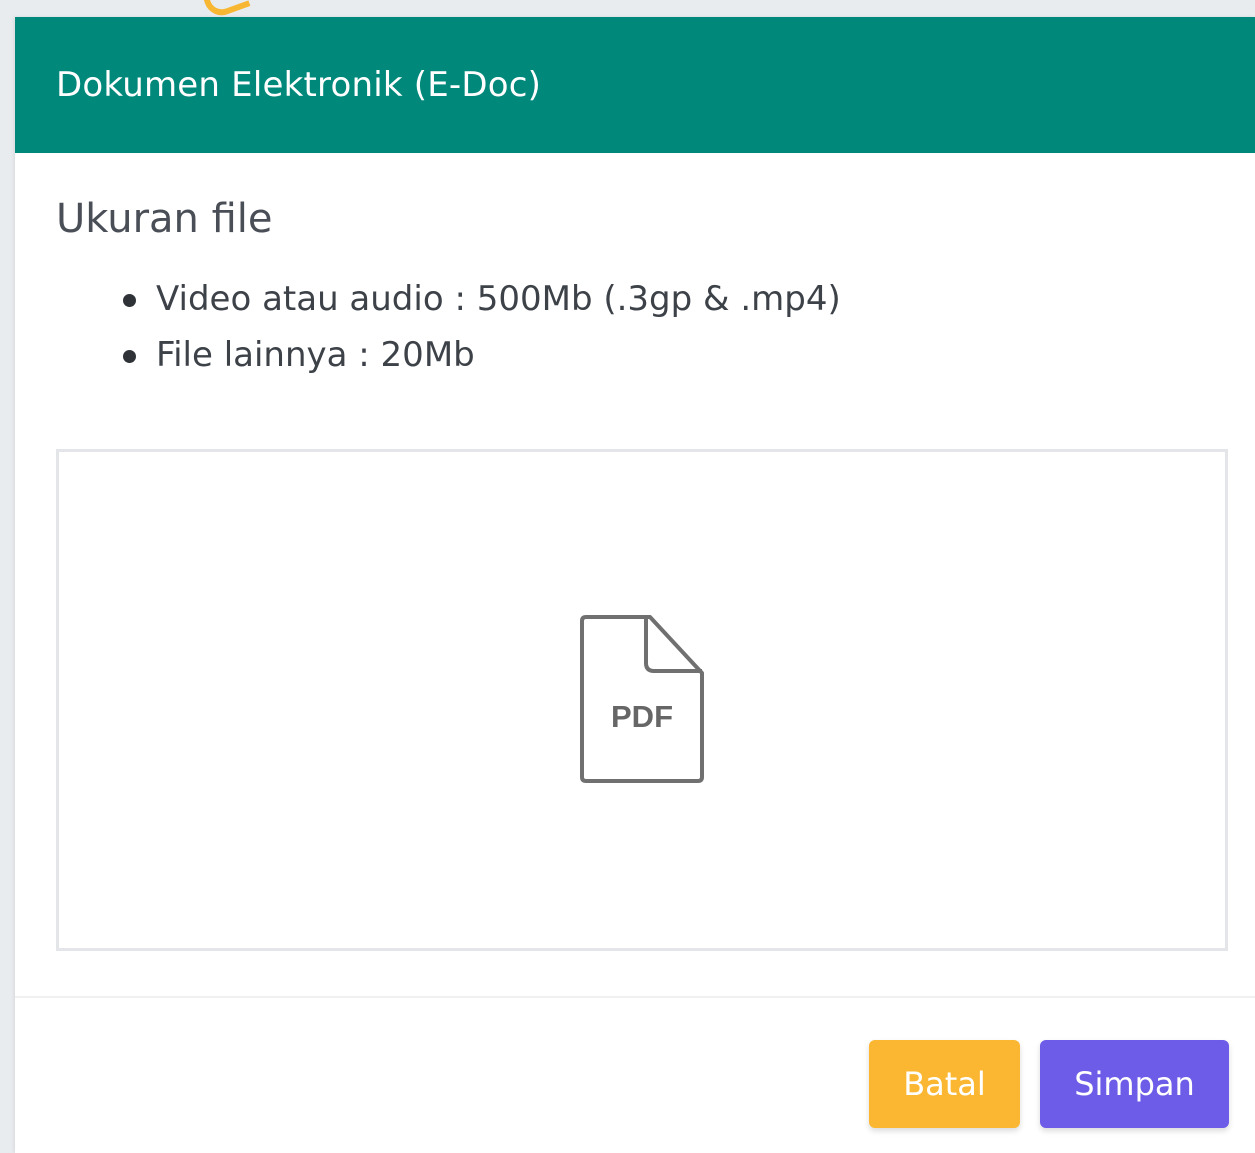 This screenshot has height=1153, width=1255. I want to click on cancel-button: Batal, so click(944, 1084).